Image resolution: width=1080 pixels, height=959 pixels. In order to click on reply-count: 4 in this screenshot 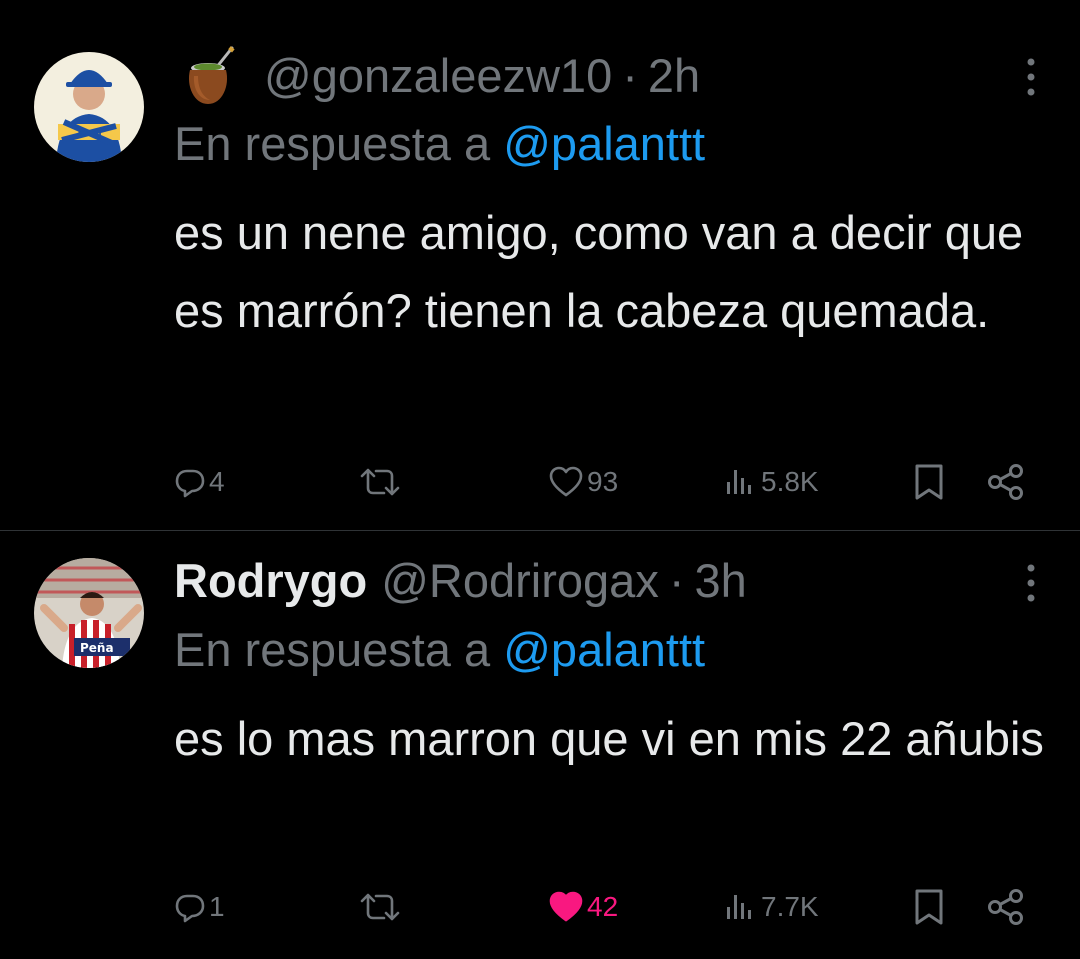, I will do `click(217, 481)`.